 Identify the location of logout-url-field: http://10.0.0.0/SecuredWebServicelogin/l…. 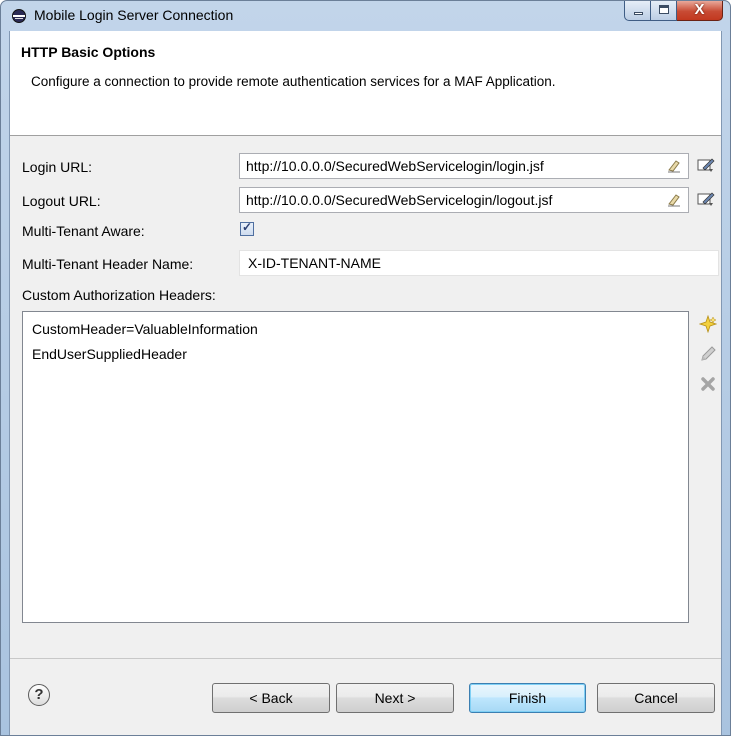
(464, 200).